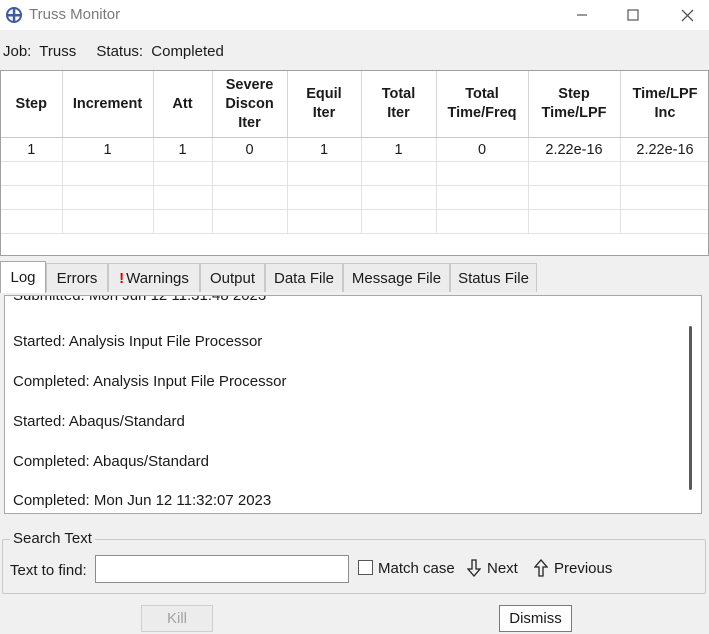 Image resolution: width=709 pixels, height=634 pixels. I want to click on match-case-label: Match case, so click(416, 568).